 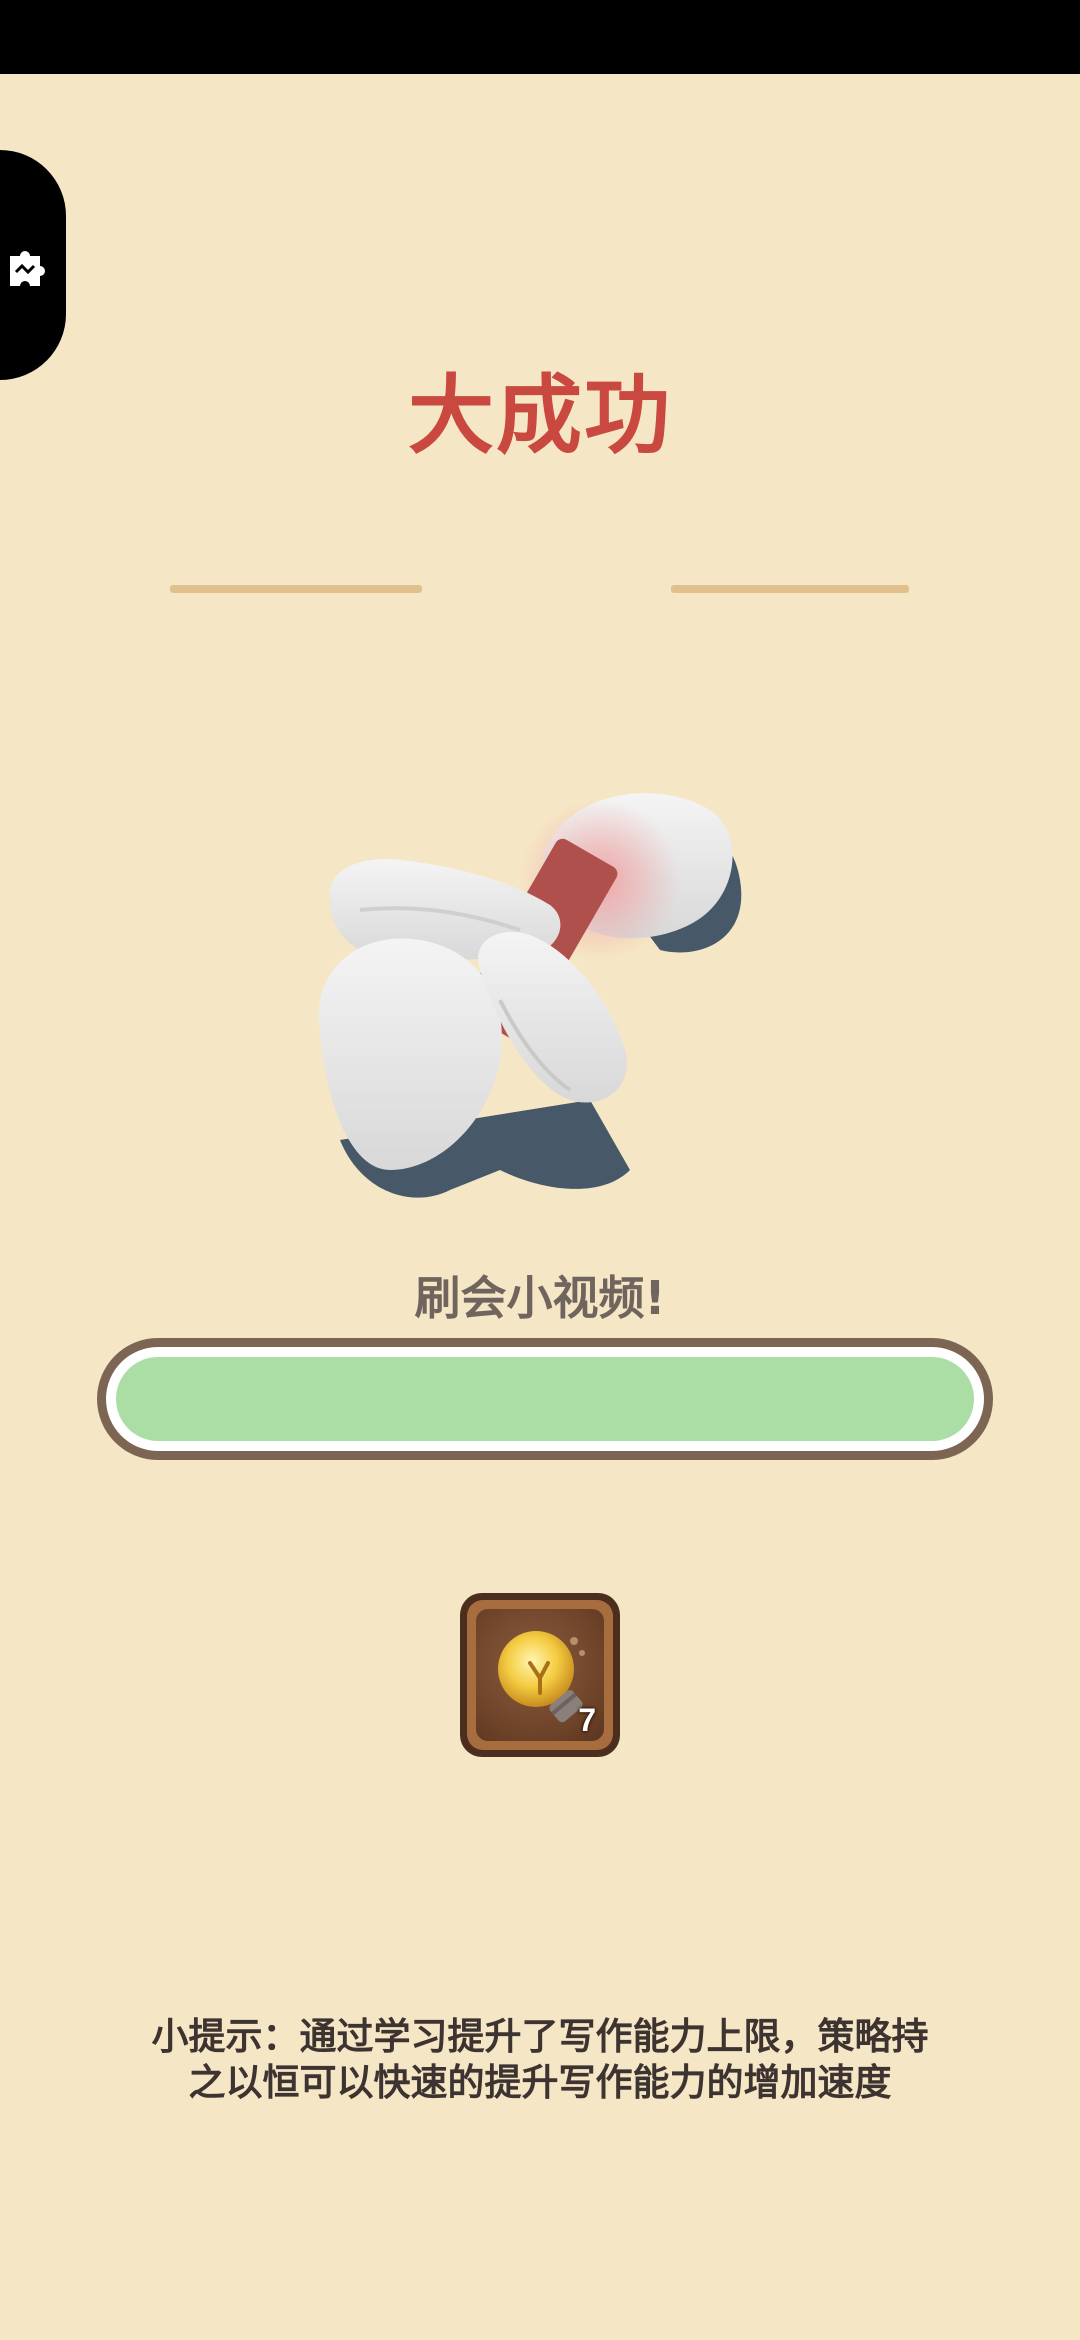 What do you see at coordinates (530, 995) in the screenshot?
I see `phone-in-hands-illustration` at bounding box center [530, 995].